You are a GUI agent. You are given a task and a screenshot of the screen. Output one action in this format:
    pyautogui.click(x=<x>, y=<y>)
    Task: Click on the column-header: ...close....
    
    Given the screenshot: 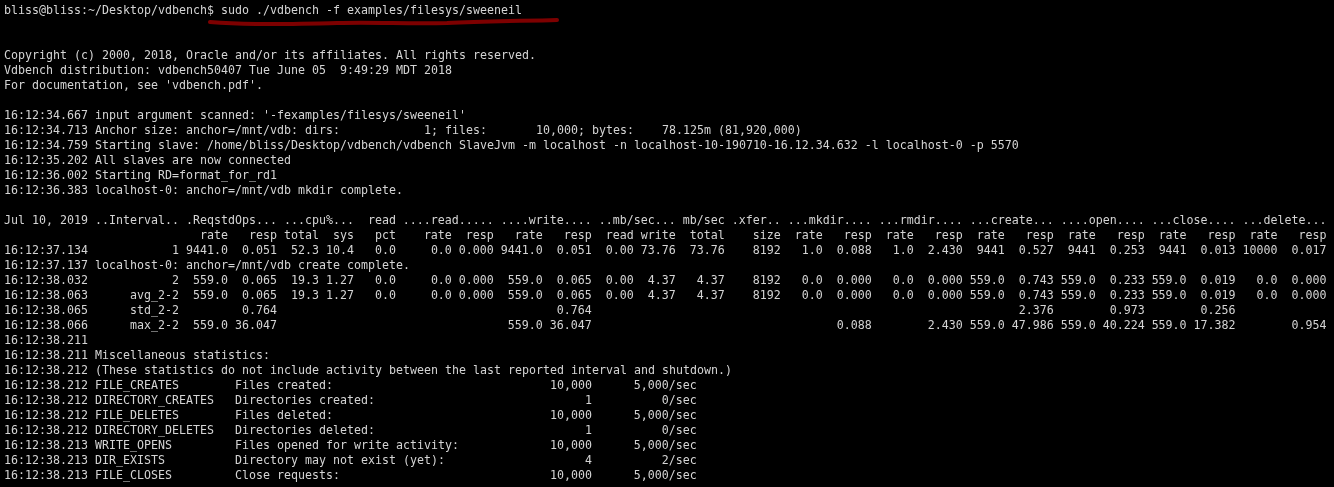 What is the action you would take?
    pyautogui.click(x=1193, y=220)
    